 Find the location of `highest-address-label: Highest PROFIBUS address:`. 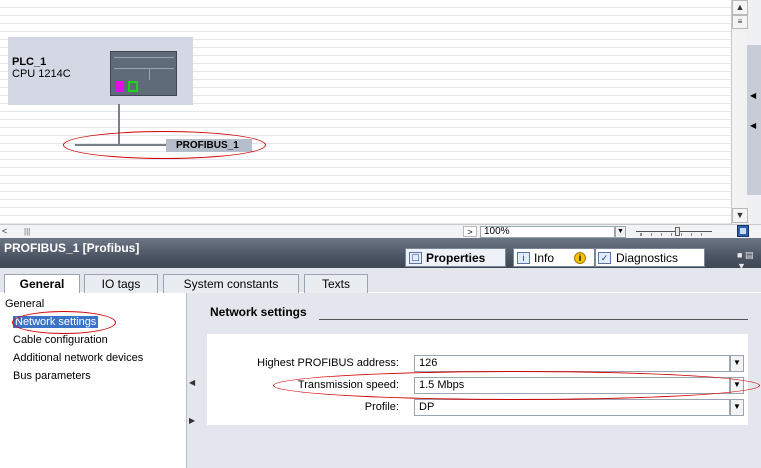

highest-address-label: Highest PROFIBUS address: is located at coordinates (328, 363).